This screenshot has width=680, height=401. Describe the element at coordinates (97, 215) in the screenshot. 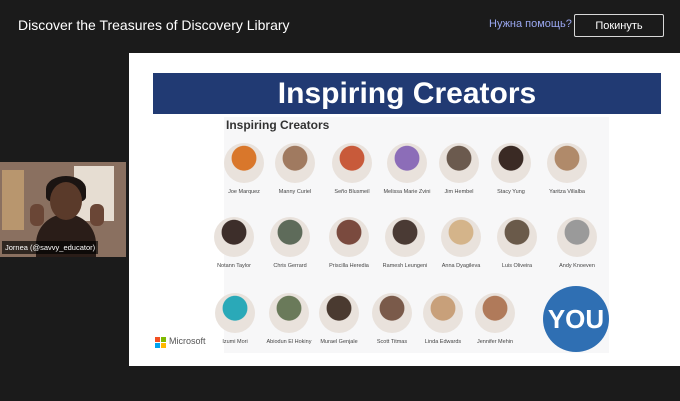

I see `presenter-hand-right` at that location.